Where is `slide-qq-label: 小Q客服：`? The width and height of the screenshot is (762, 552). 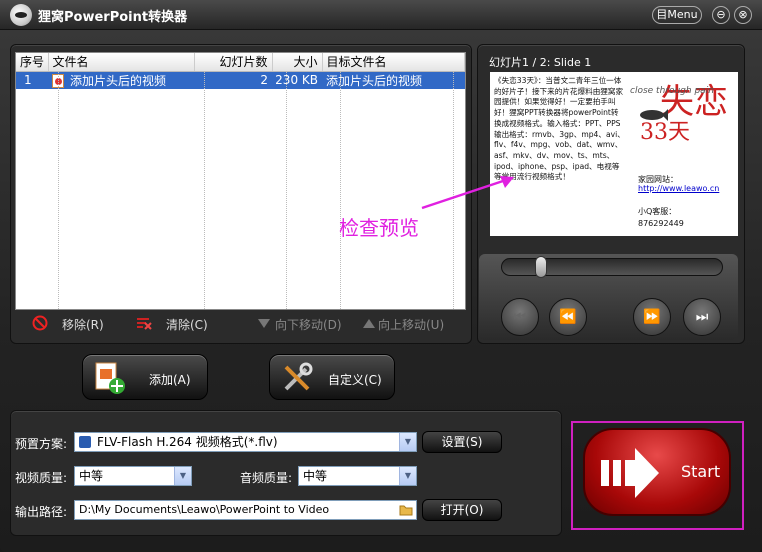
slide-qq-label: 小Q客服： is located at coordinates (657, 211).